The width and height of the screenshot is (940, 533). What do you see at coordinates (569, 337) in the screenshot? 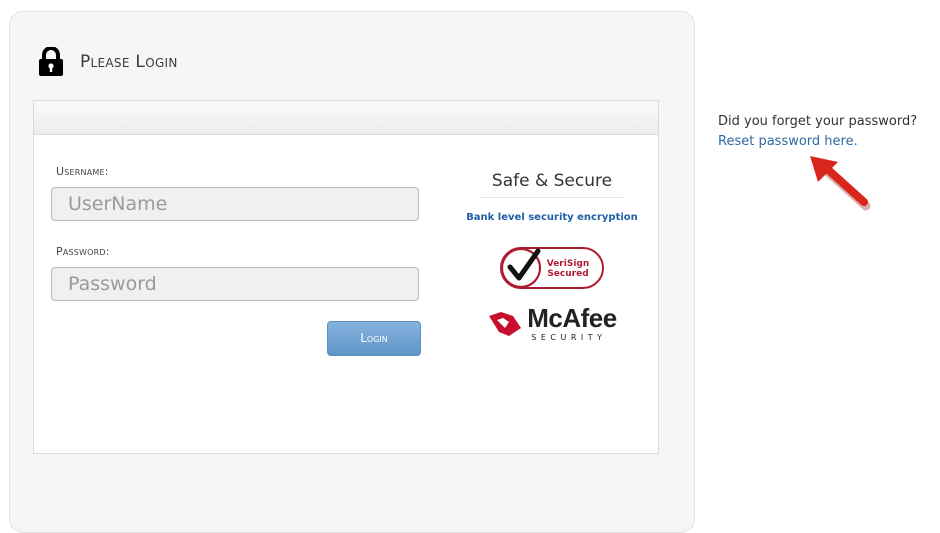
I see `mcafee-subtitle: SECURITY` at bounding box center [569, 337].